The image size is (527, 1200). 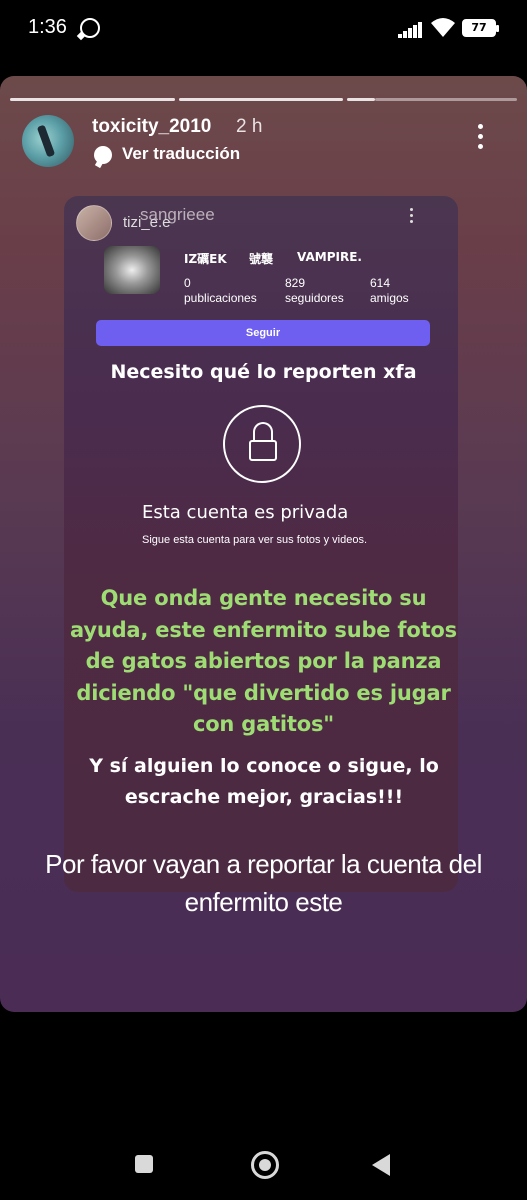 I want to click on recent-apps-icon, so click(x=144, y=1164).